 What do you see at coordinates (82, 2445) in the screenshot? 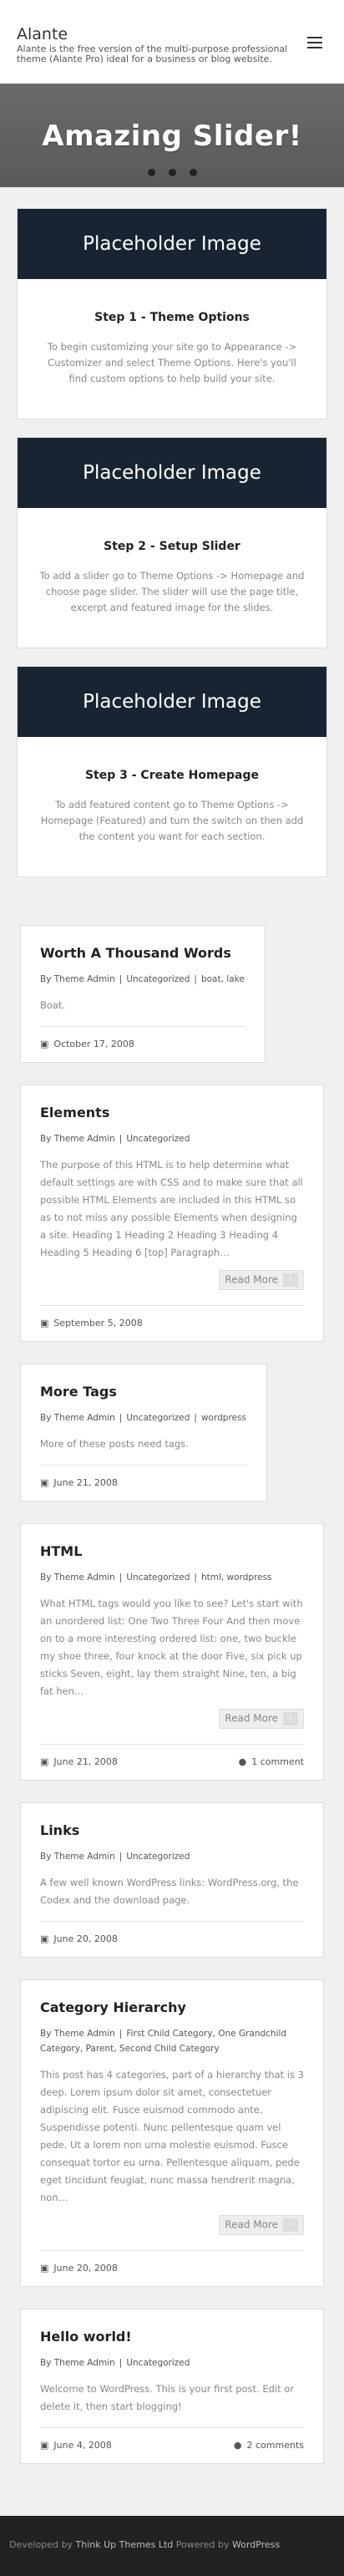
I see `post-date: June 4, 2008` at bounding box center [82, 2445].